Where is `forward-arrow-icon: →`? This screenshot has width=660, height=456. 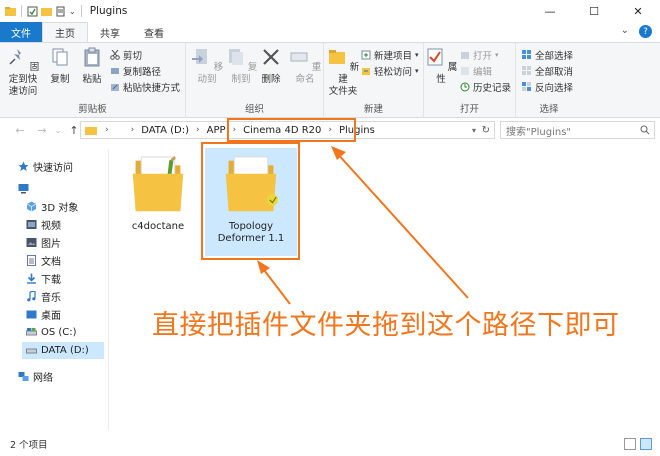 forward-arrow-icon: → is located at coordinates (42, 130).